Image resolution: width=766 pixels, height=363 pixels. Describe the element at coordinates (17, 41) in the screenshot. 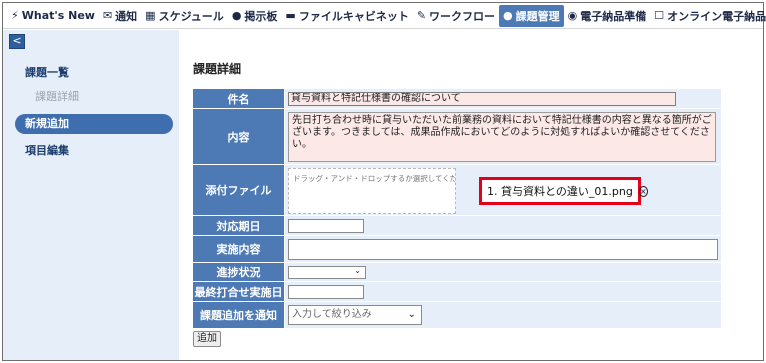

I see `sidebar-collapse-button: <` at that location.